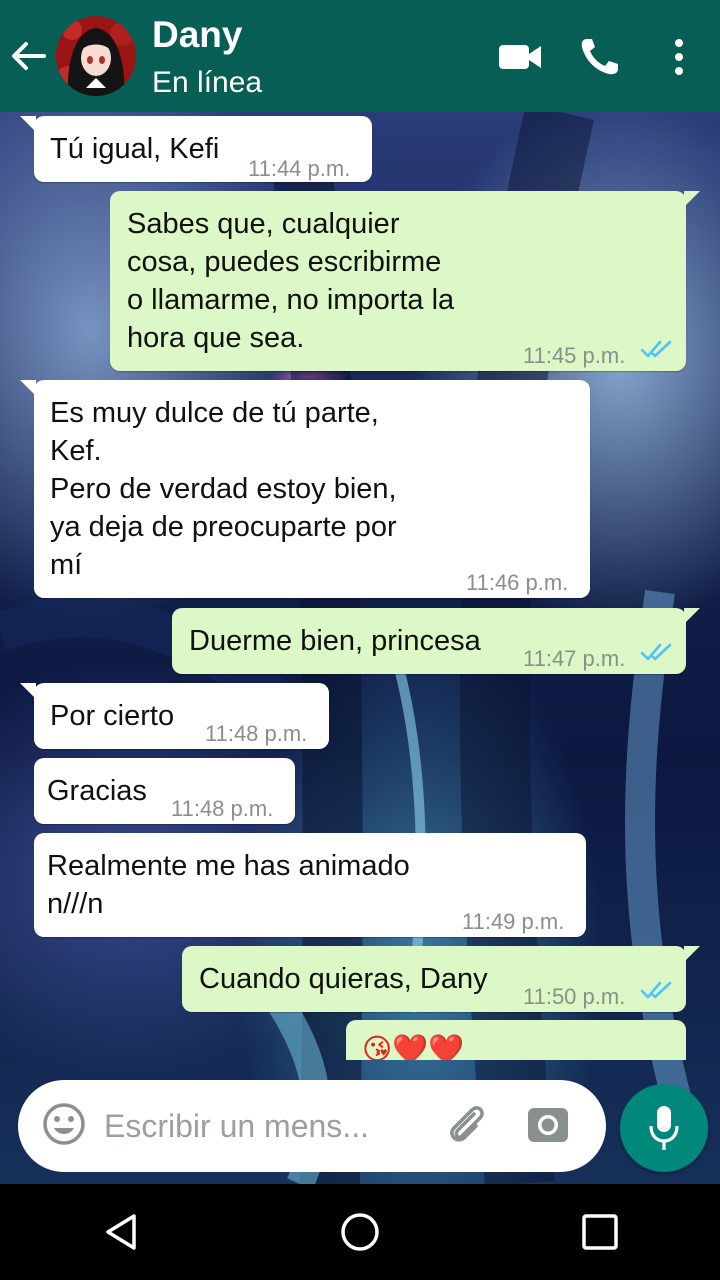  Describe the element at coordinates (28, 56) in the screenshot. I see `back-arrow-icon` at that location.